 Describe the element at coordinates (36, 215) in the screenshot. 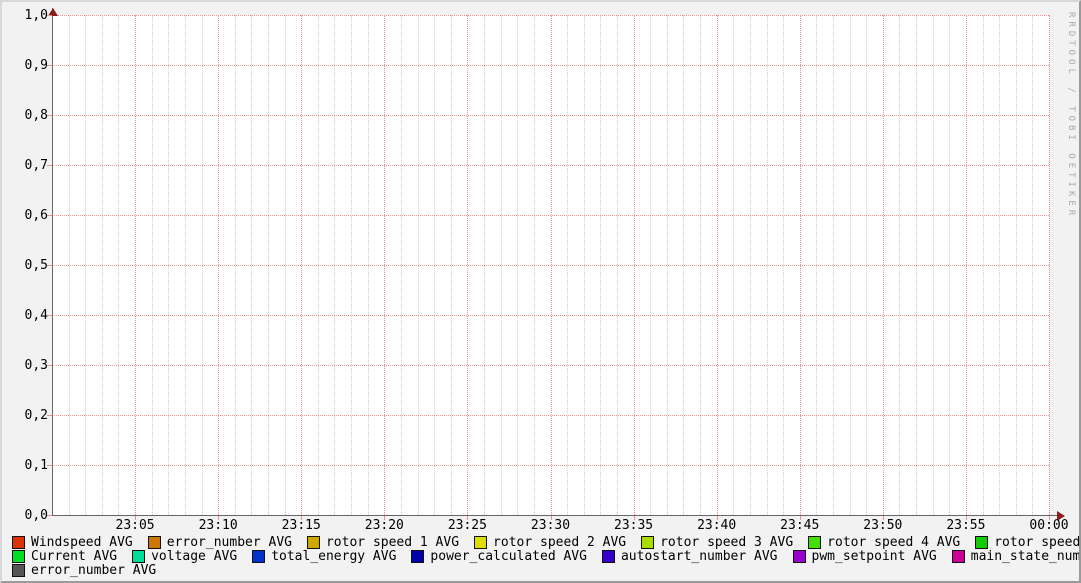

I see `y-tick-label: 0,6` at that location.